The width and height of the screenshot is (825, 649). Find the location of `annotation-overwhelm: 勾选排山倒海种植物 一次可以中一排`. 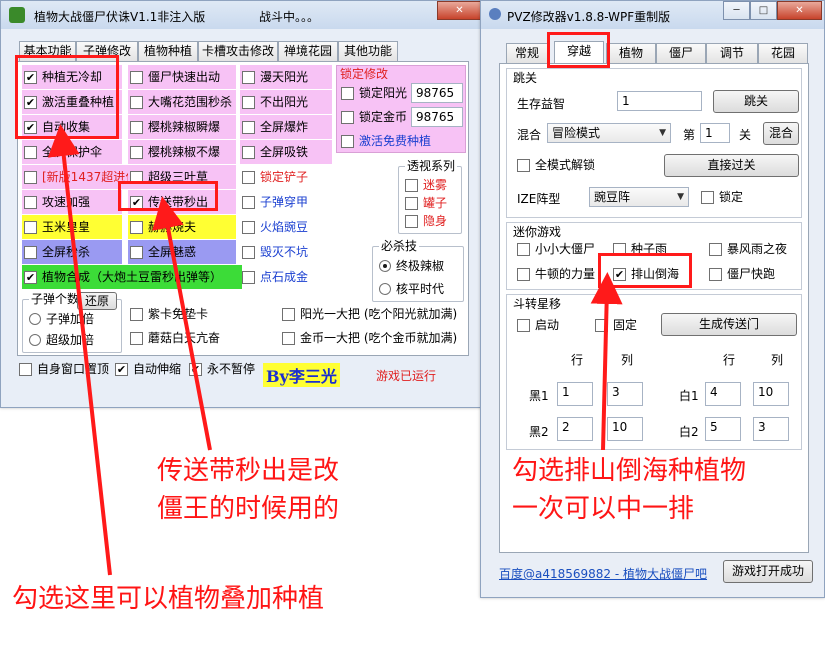

annotation-overwhelm: 勾选排山倒海种植物 一次可以中一排 is located at coordinates (629, 490).